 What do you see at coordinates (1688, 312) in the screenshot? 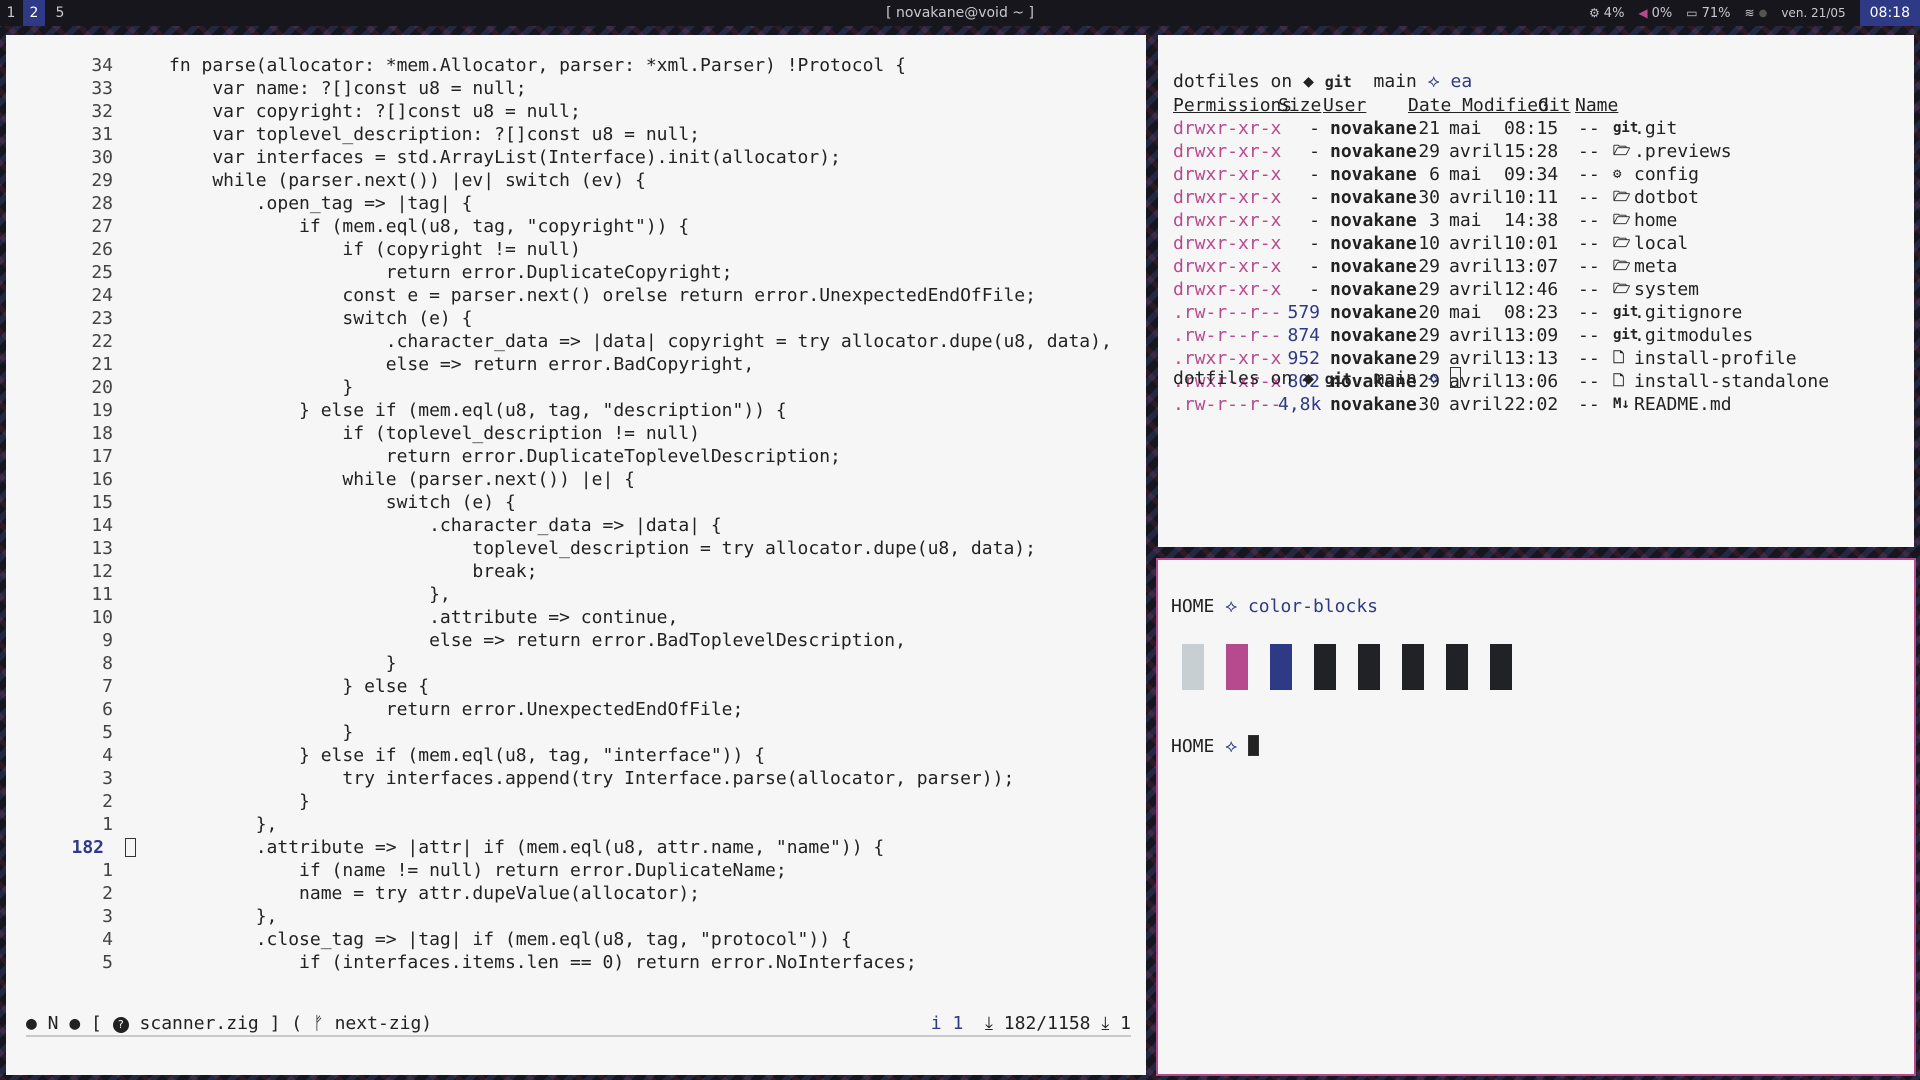
I see `file-name: .gitignore` at bounding box center [1688, 312].